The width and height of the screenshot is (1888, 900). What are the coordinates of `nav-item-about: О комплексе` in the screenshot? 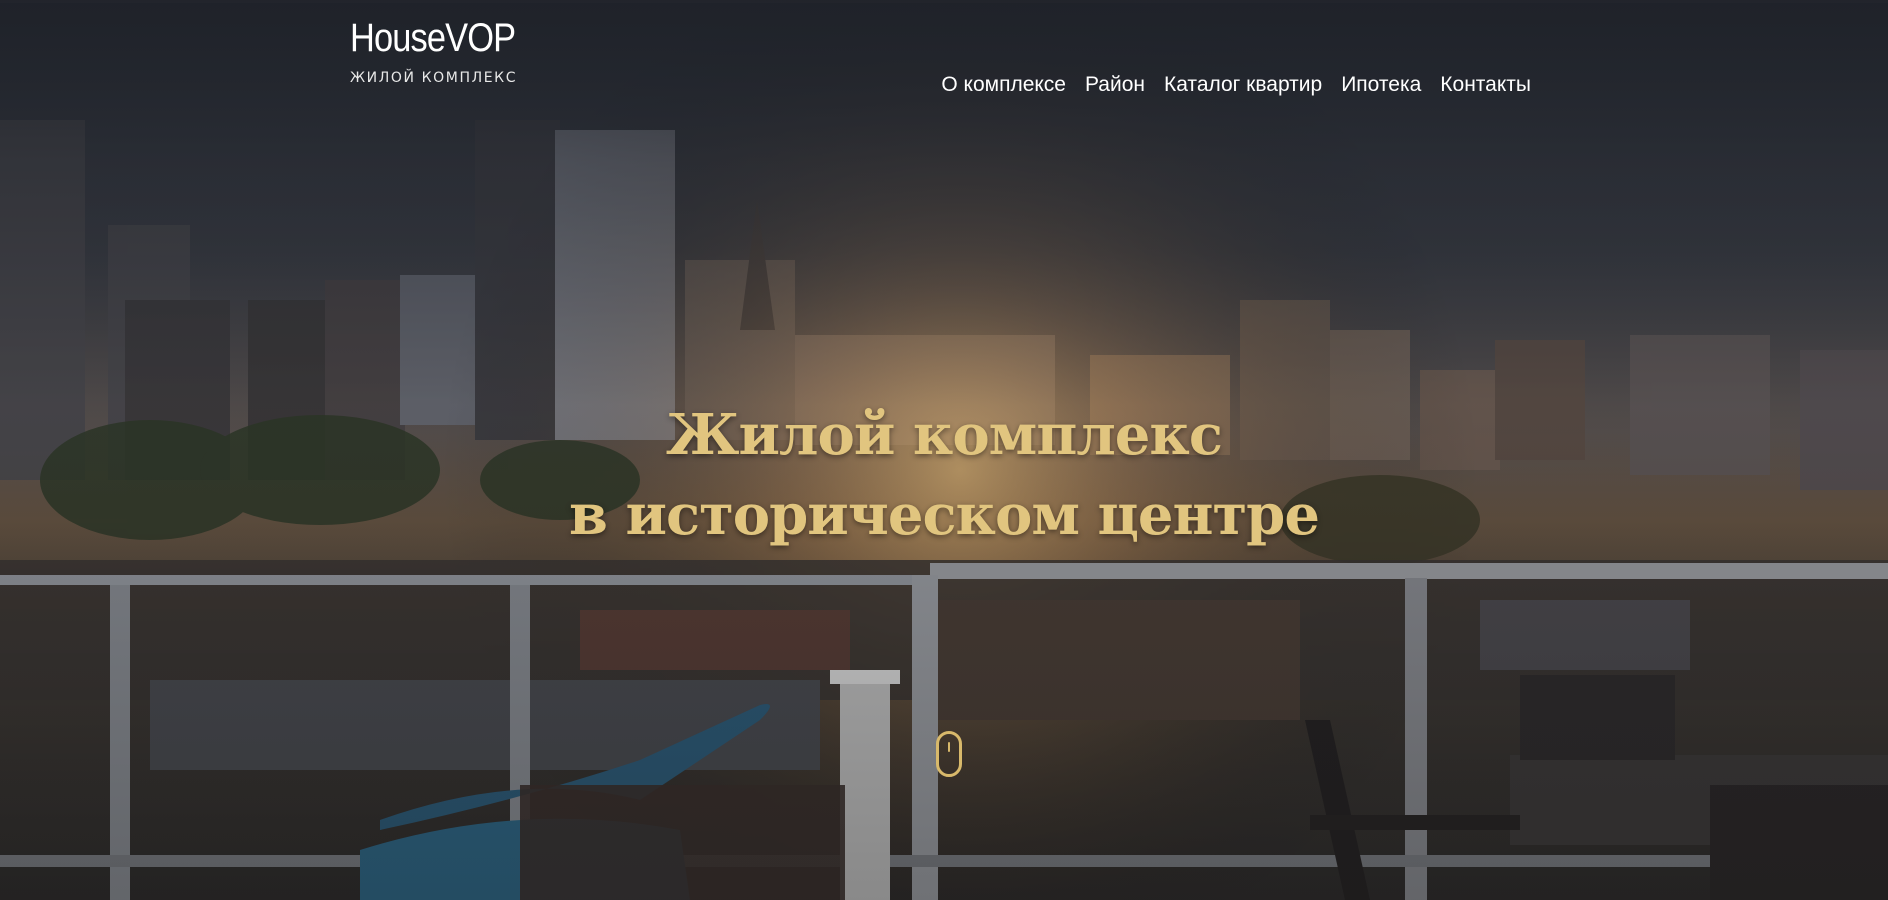 It's located at (1003, 85).